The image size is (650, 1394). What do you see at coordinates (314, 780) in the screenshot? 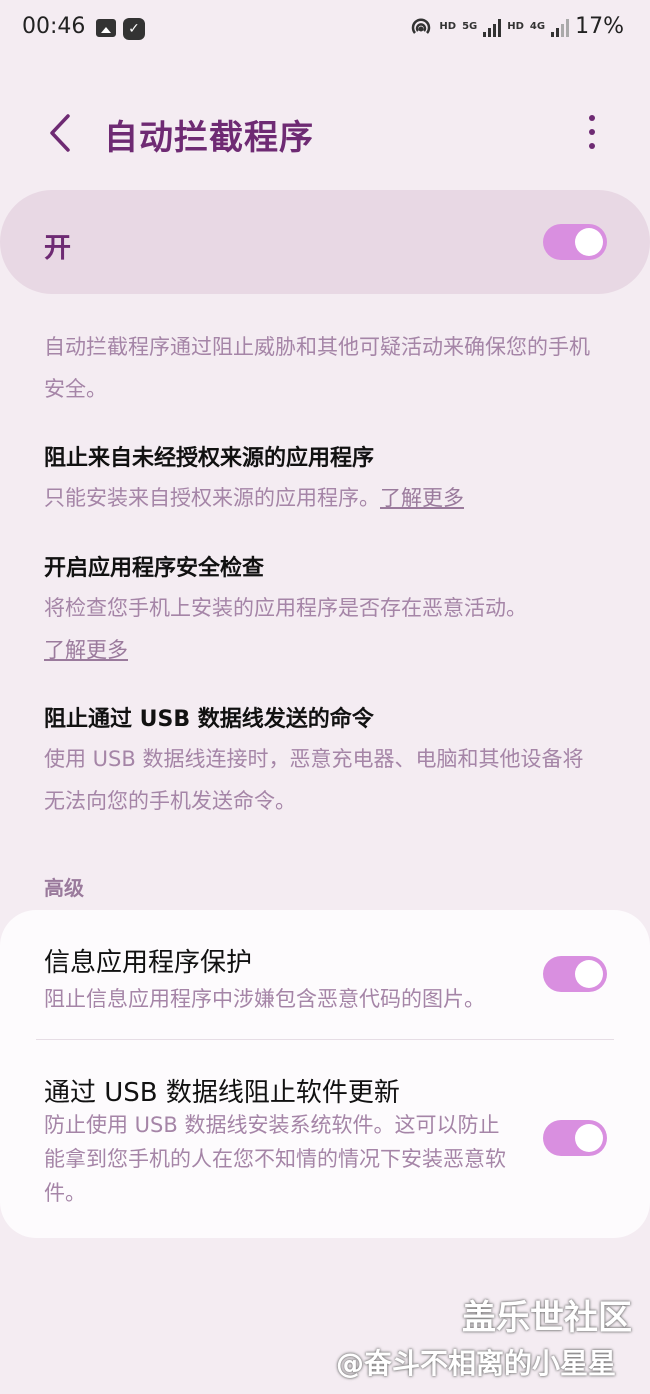
I see `item-desc-usb-commands: 使用 USB 数据线连接时，恶意充电器、电脑和其他设备将无法向您的手机发送命令。` at bounding box center [314, 780].